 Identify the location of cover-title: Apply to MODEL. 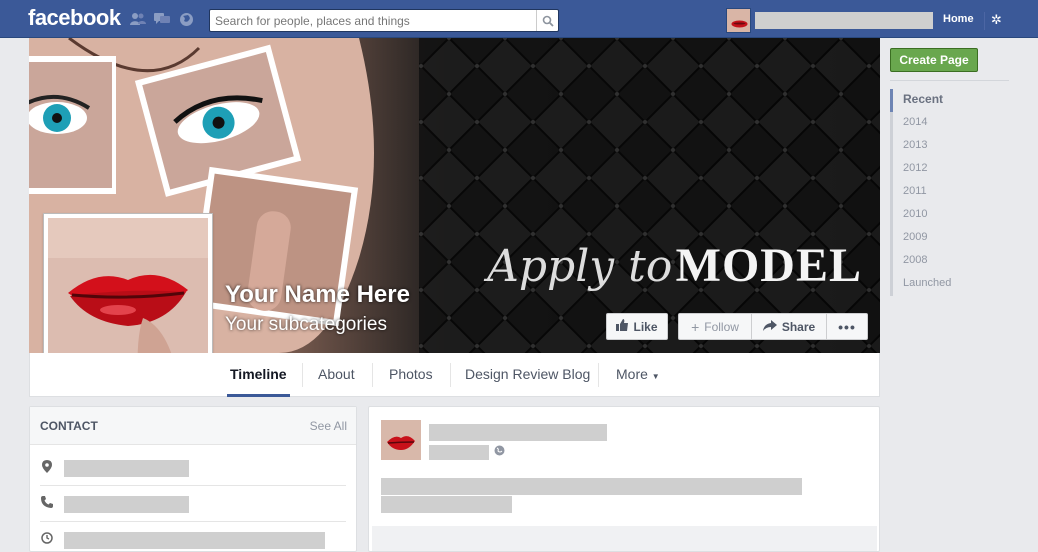
(674, 265).